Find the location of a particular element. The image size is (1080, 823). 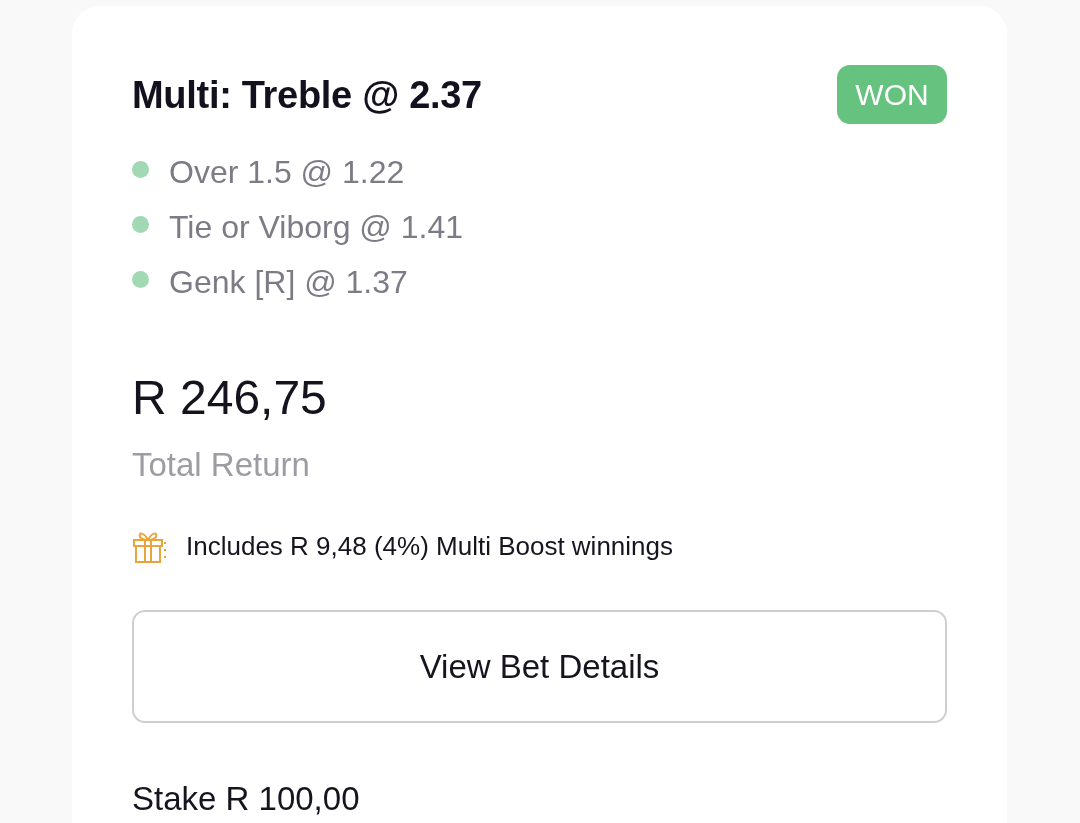

stake-amount: Stake R 100,00 is located at coordinates (246, 799).